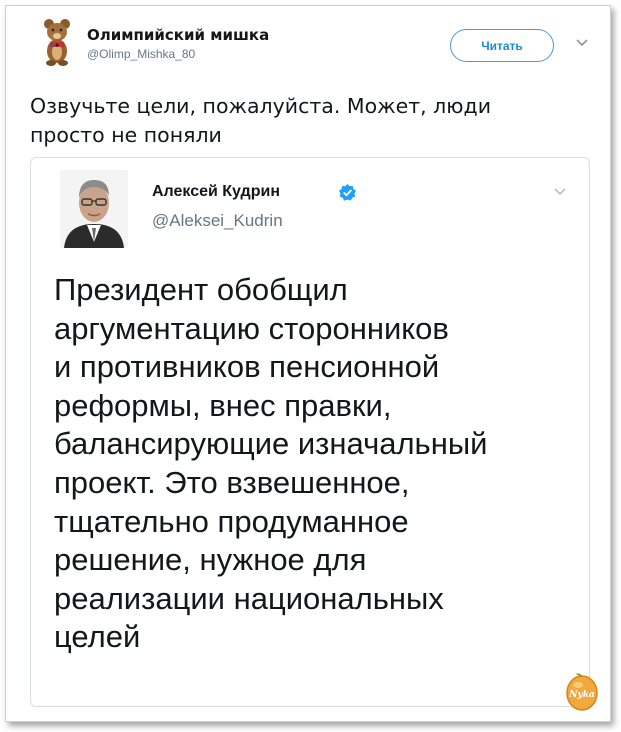 Image resolution: width=621 pixels, height=732 pixels. What do you see at coordinates (223, 405) in the screenshot?
I see `quoted-text-line: реформы, внес правки,` at bounding box center [223, 405].